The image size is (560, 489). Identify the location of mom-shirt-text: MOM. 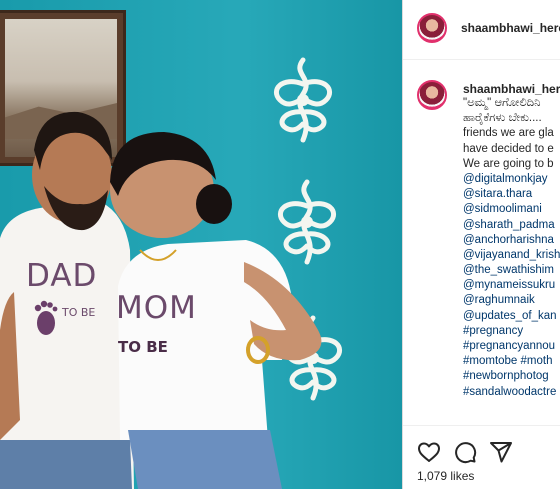
(156, 308).